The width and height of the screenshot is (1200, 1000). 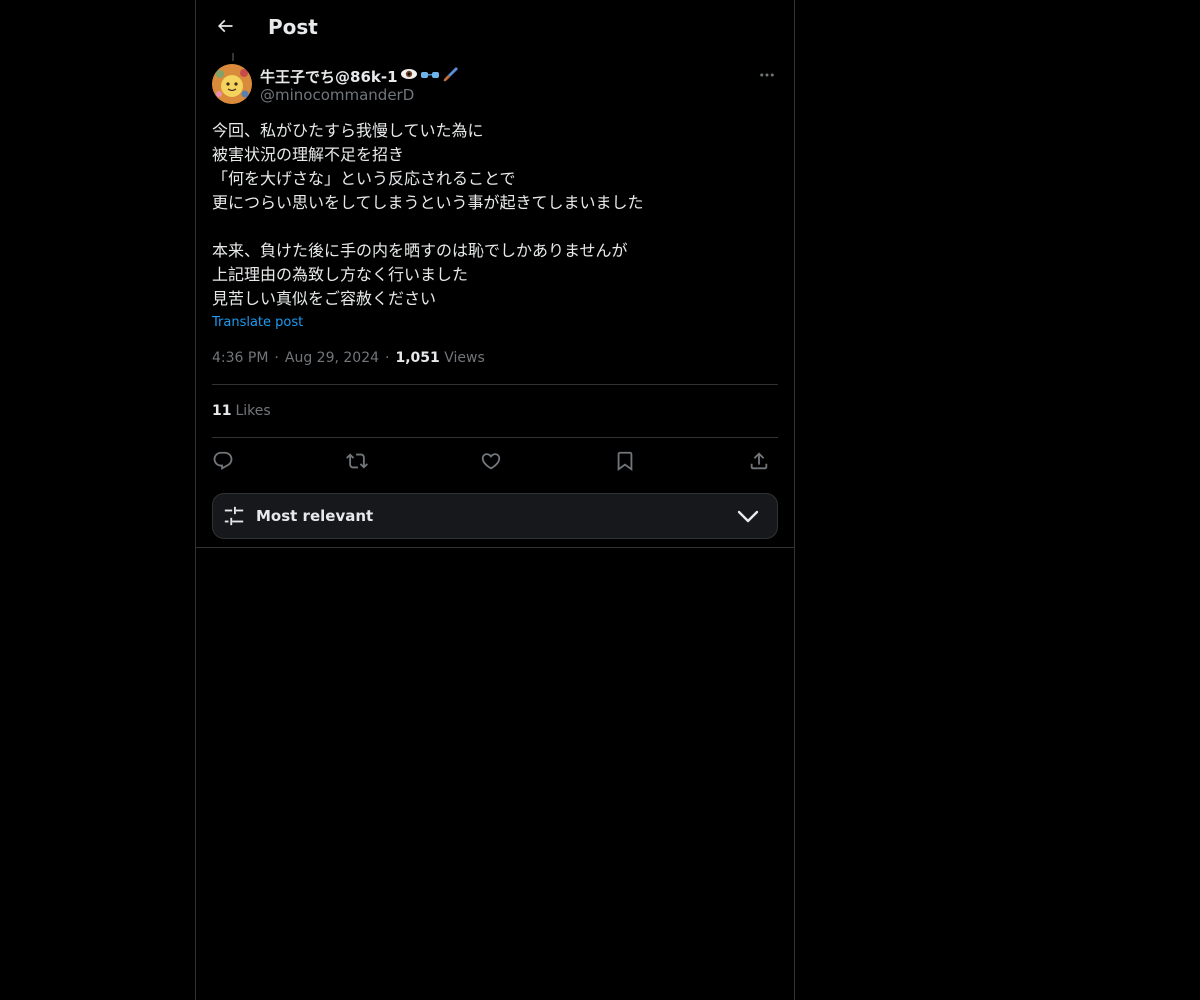 I want to click on post-time: 4:36 PM, so click(x=240, y=358).